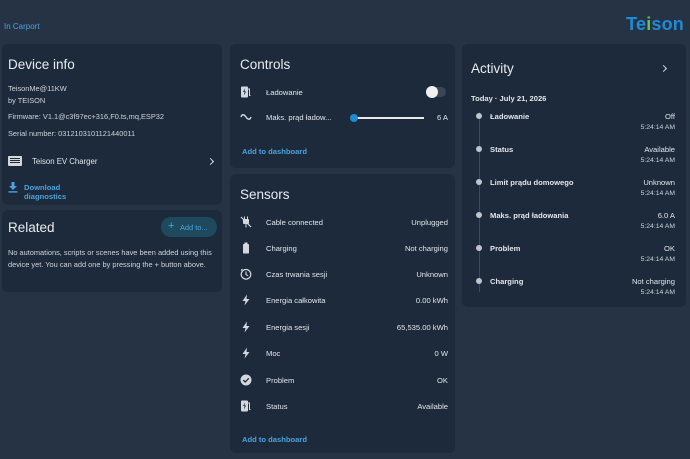 This screenshot has height=459, width=690. What do you see at coordinates (344, 275) in the screenshot?
I see `sensor-row: Czas trwania sesji Unknown` at bounding box center [344, 275].